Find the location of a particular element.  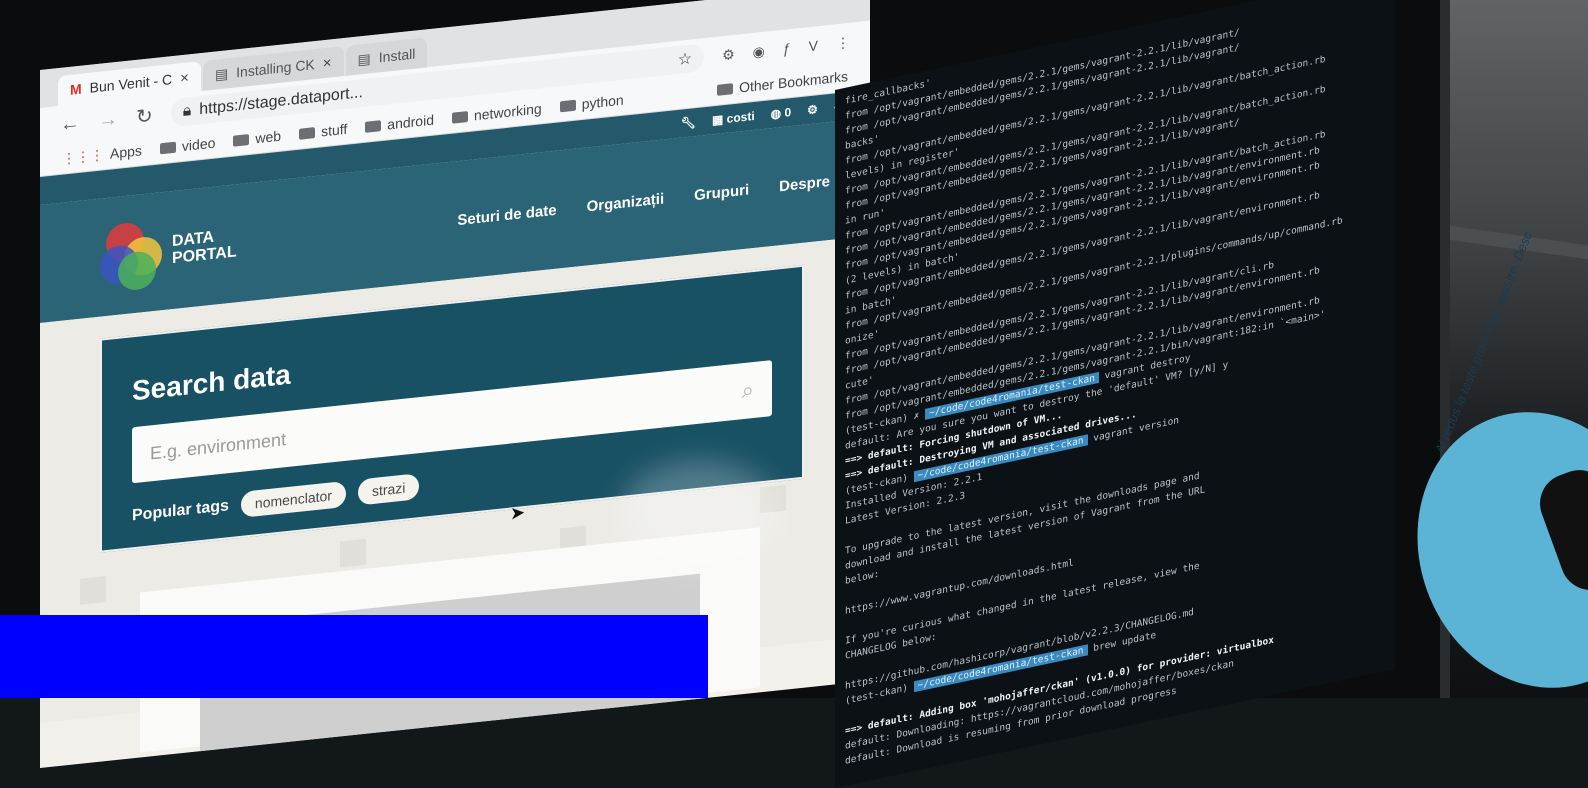

redaction-box is located at coordinates (354, 656).